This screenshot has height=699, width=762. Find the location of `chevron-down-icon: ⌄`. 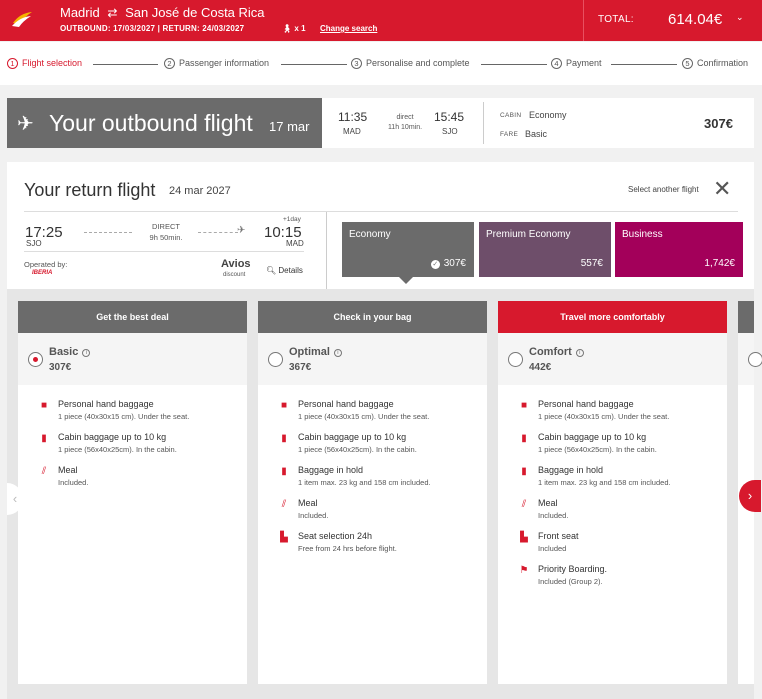

chevron-down-icon: ⌄ is located at coordinates (740, 17).